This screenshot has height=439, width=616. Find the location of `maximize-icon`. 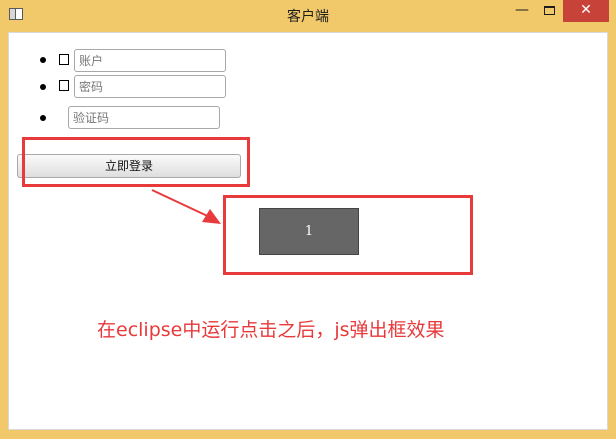

maximize-icon is located at coordinates (549, 10).